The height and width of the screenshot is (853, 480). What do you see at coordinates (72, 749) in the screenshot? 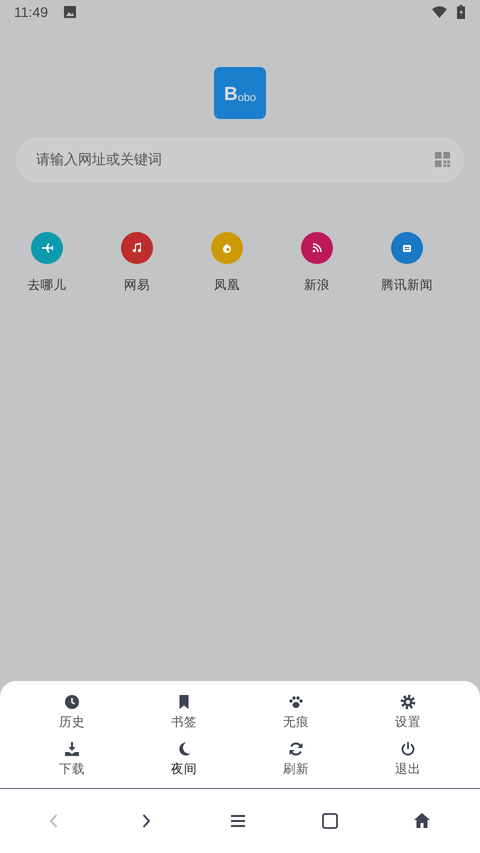
I see `download-icon` at bounding box center [72, 749].